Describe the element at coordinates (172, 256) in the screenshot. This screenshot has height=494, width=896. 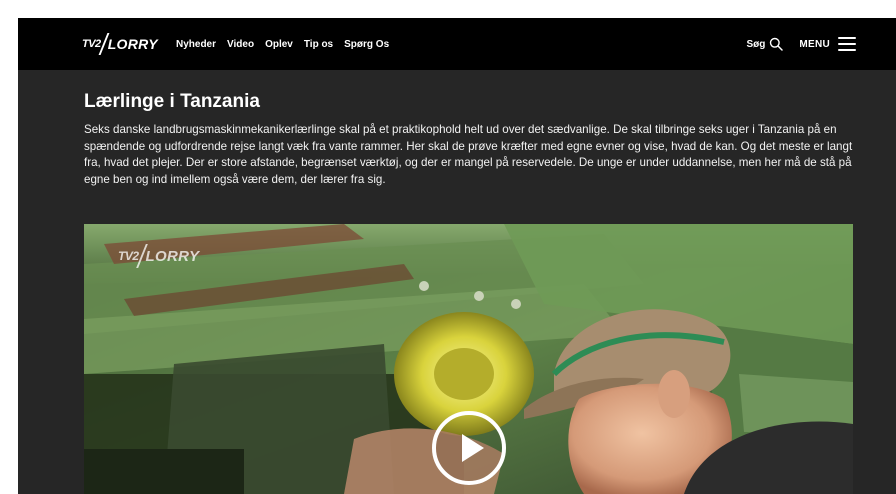
I see `watermark-name: LORRY` at that location.